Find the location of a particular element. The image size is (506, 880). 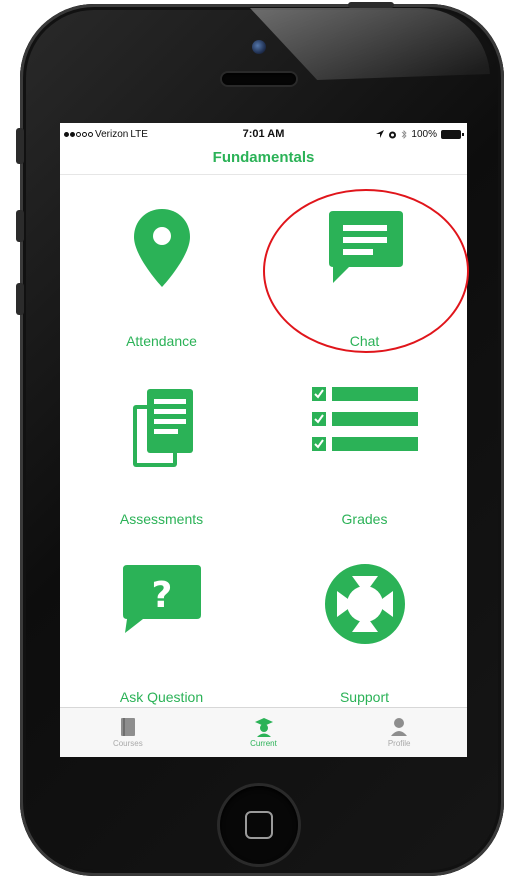

tab-label-courses: Courses is located at coordinates (127, 743).